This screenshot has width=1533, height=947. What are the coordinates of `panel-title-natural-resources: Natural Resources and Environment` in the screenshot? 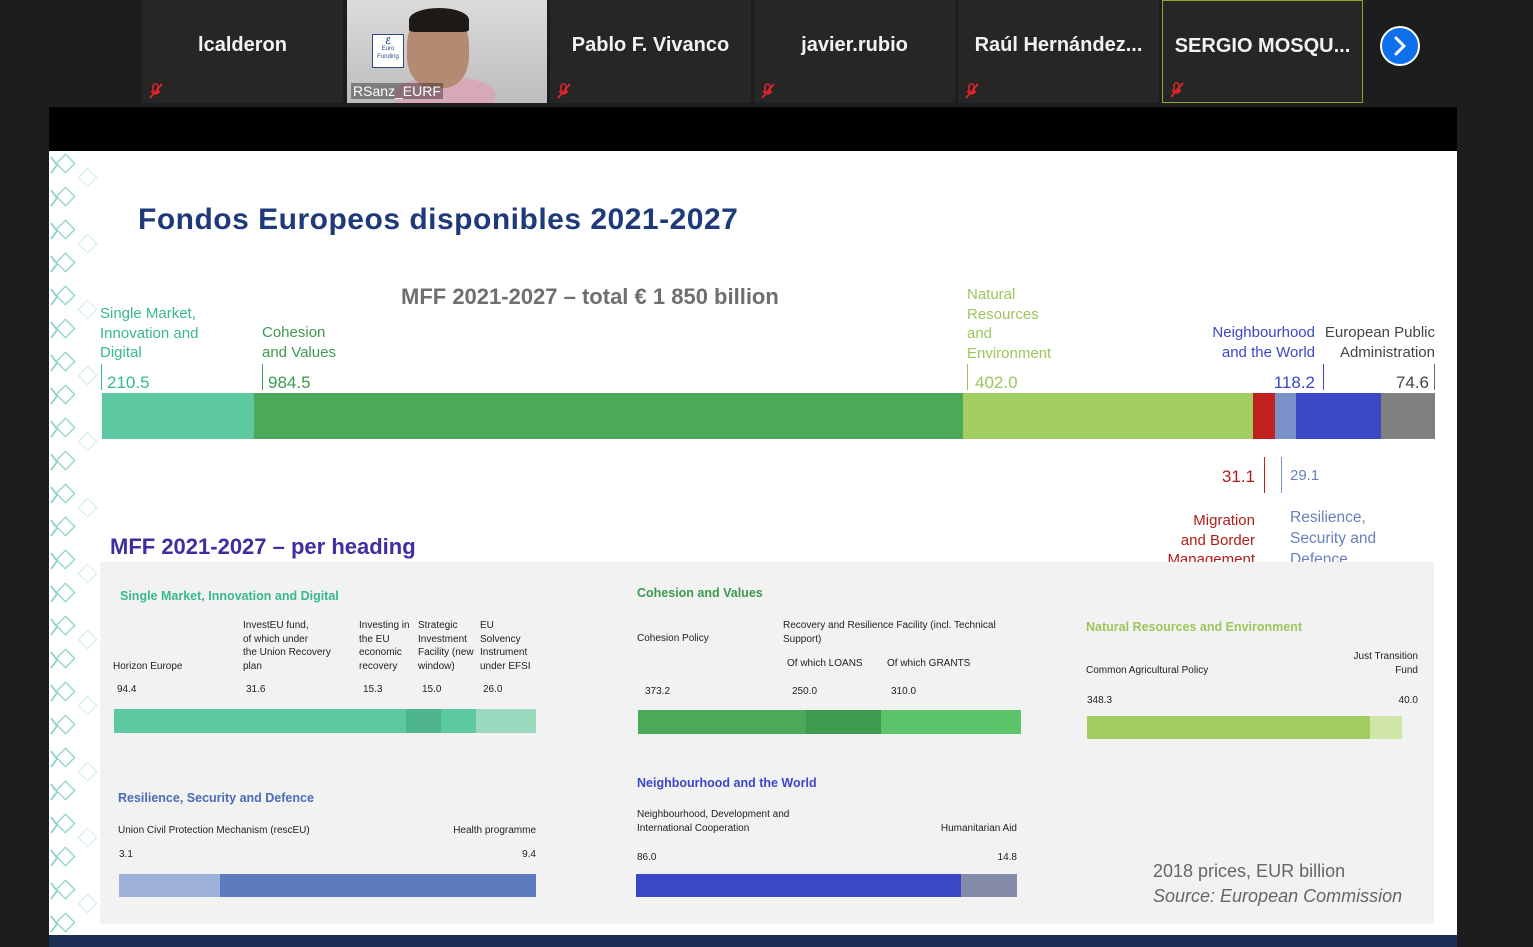 It's located at (1194, 627).